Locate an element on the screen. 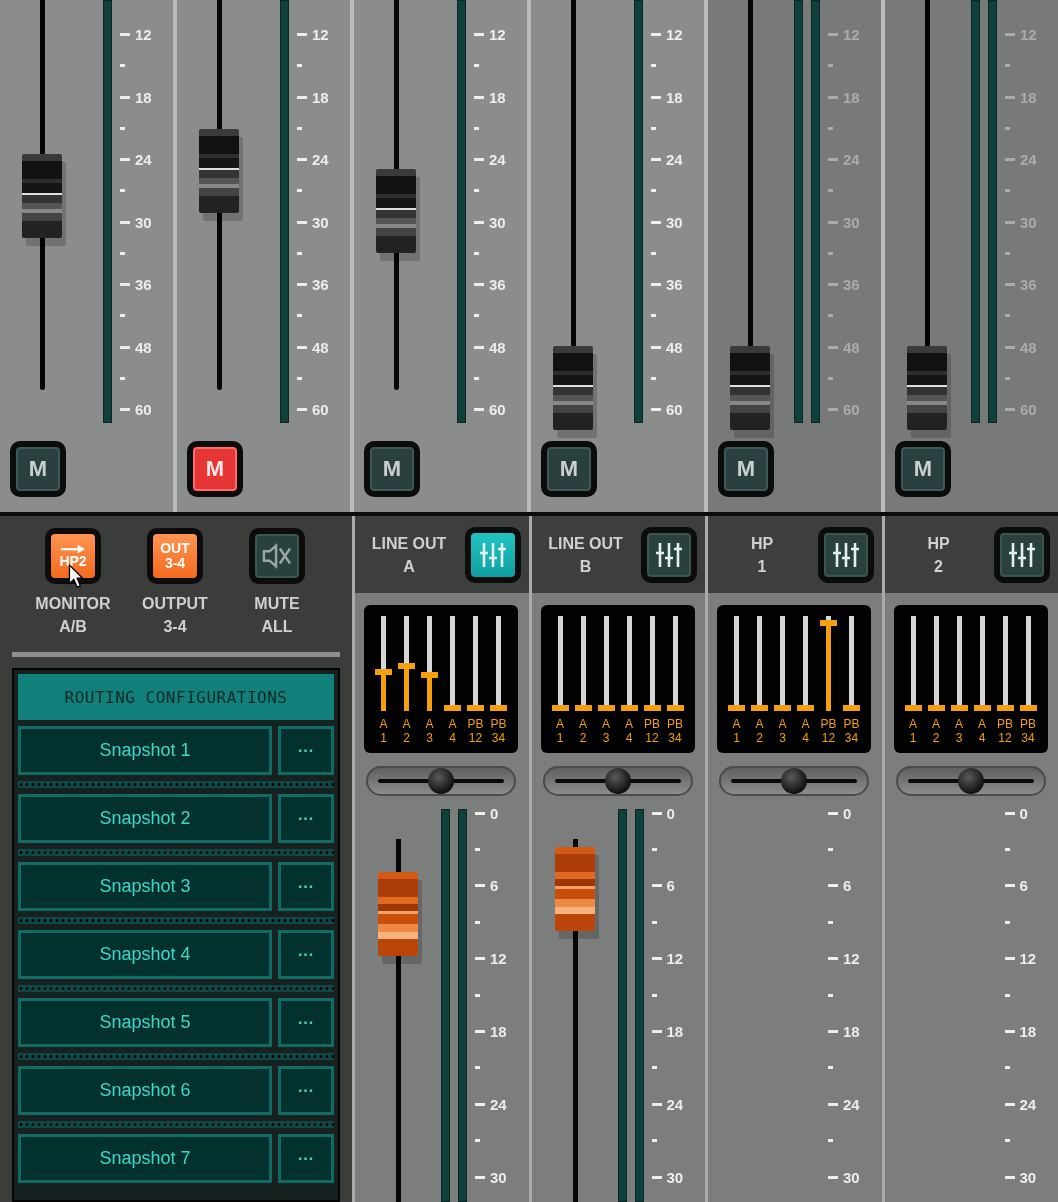 The width and height of the screenshot is (1058, 1202). mute-all-button is located at coordinates (277, 556).